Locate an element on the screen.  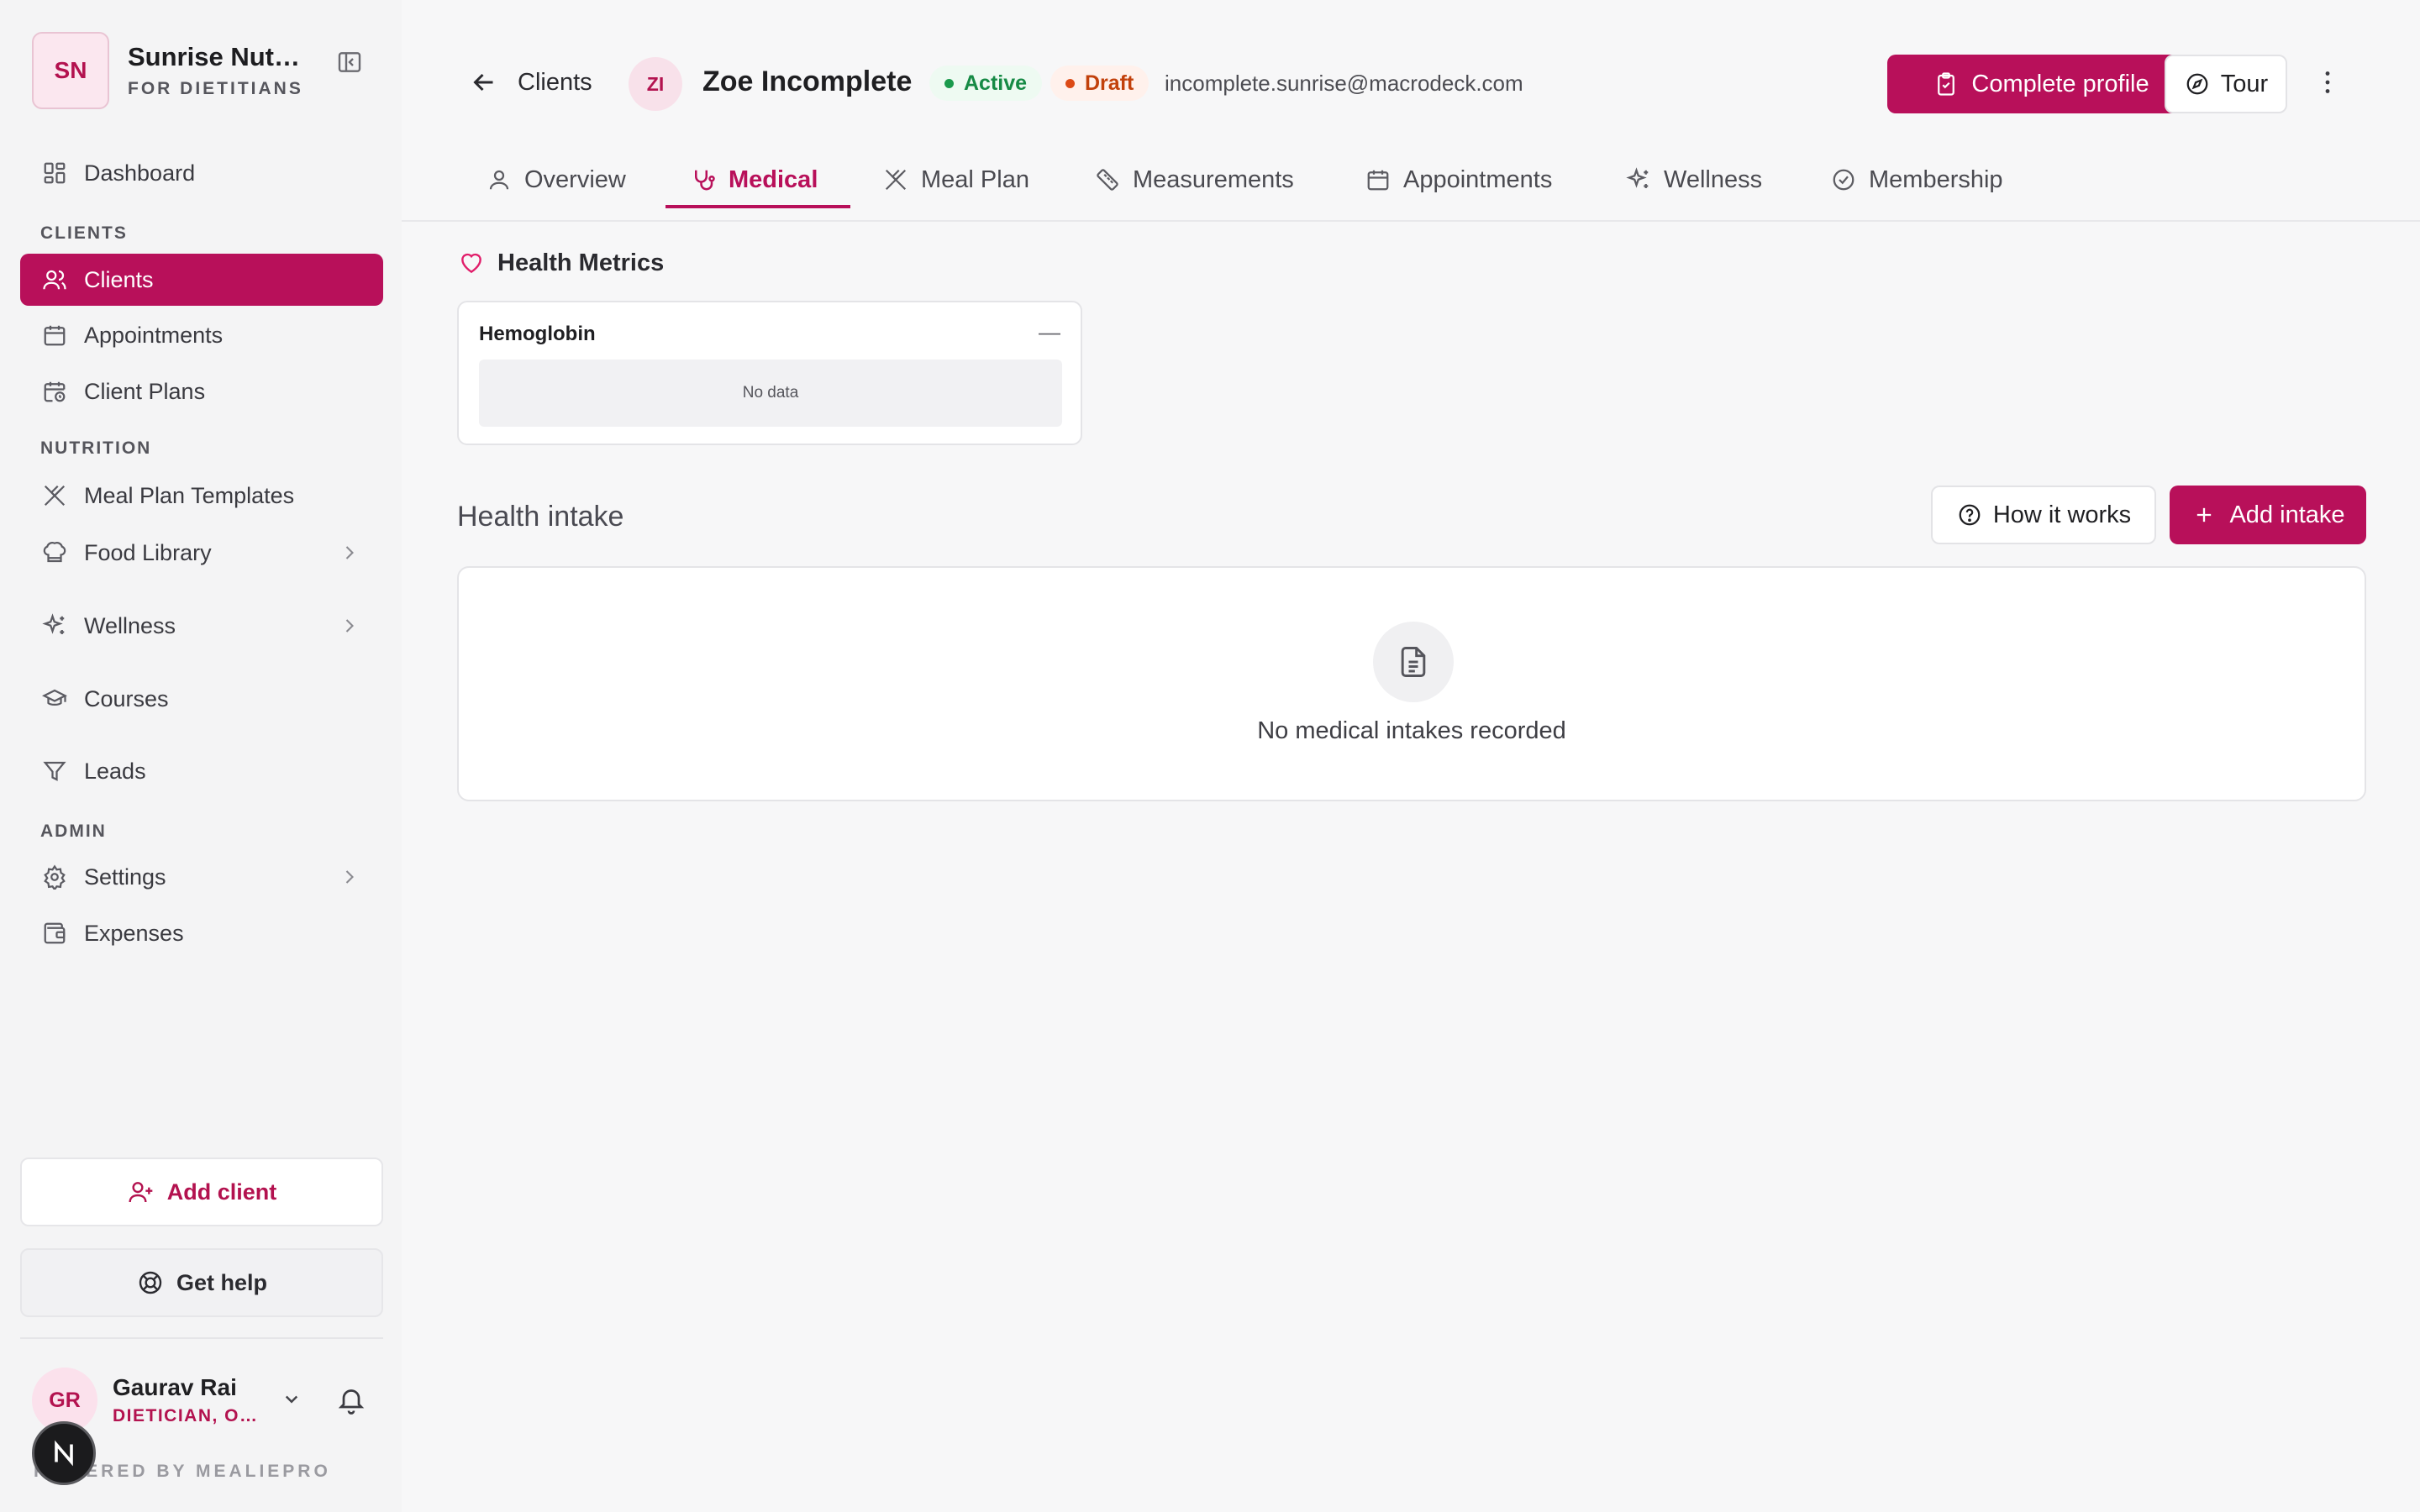
sidebar-item-appointments: Appointments is located at coordinates (202, 335).